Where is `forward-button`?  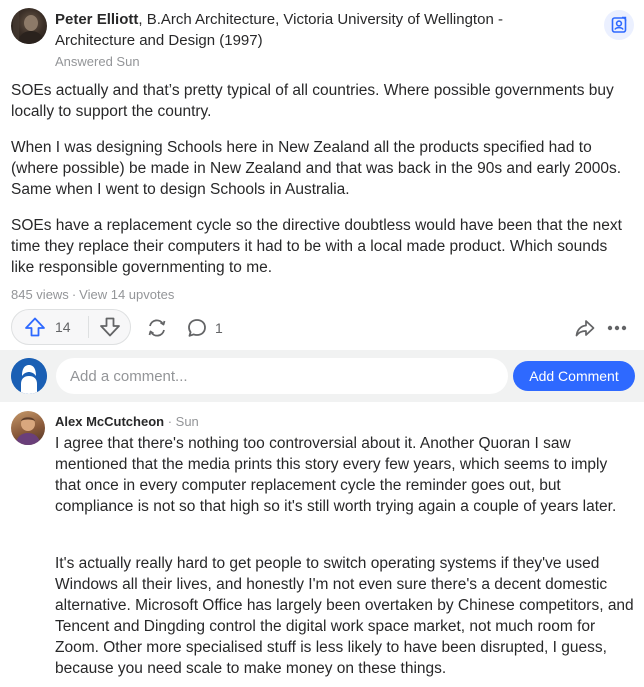
forward-button is located at coordinates (585, 328).